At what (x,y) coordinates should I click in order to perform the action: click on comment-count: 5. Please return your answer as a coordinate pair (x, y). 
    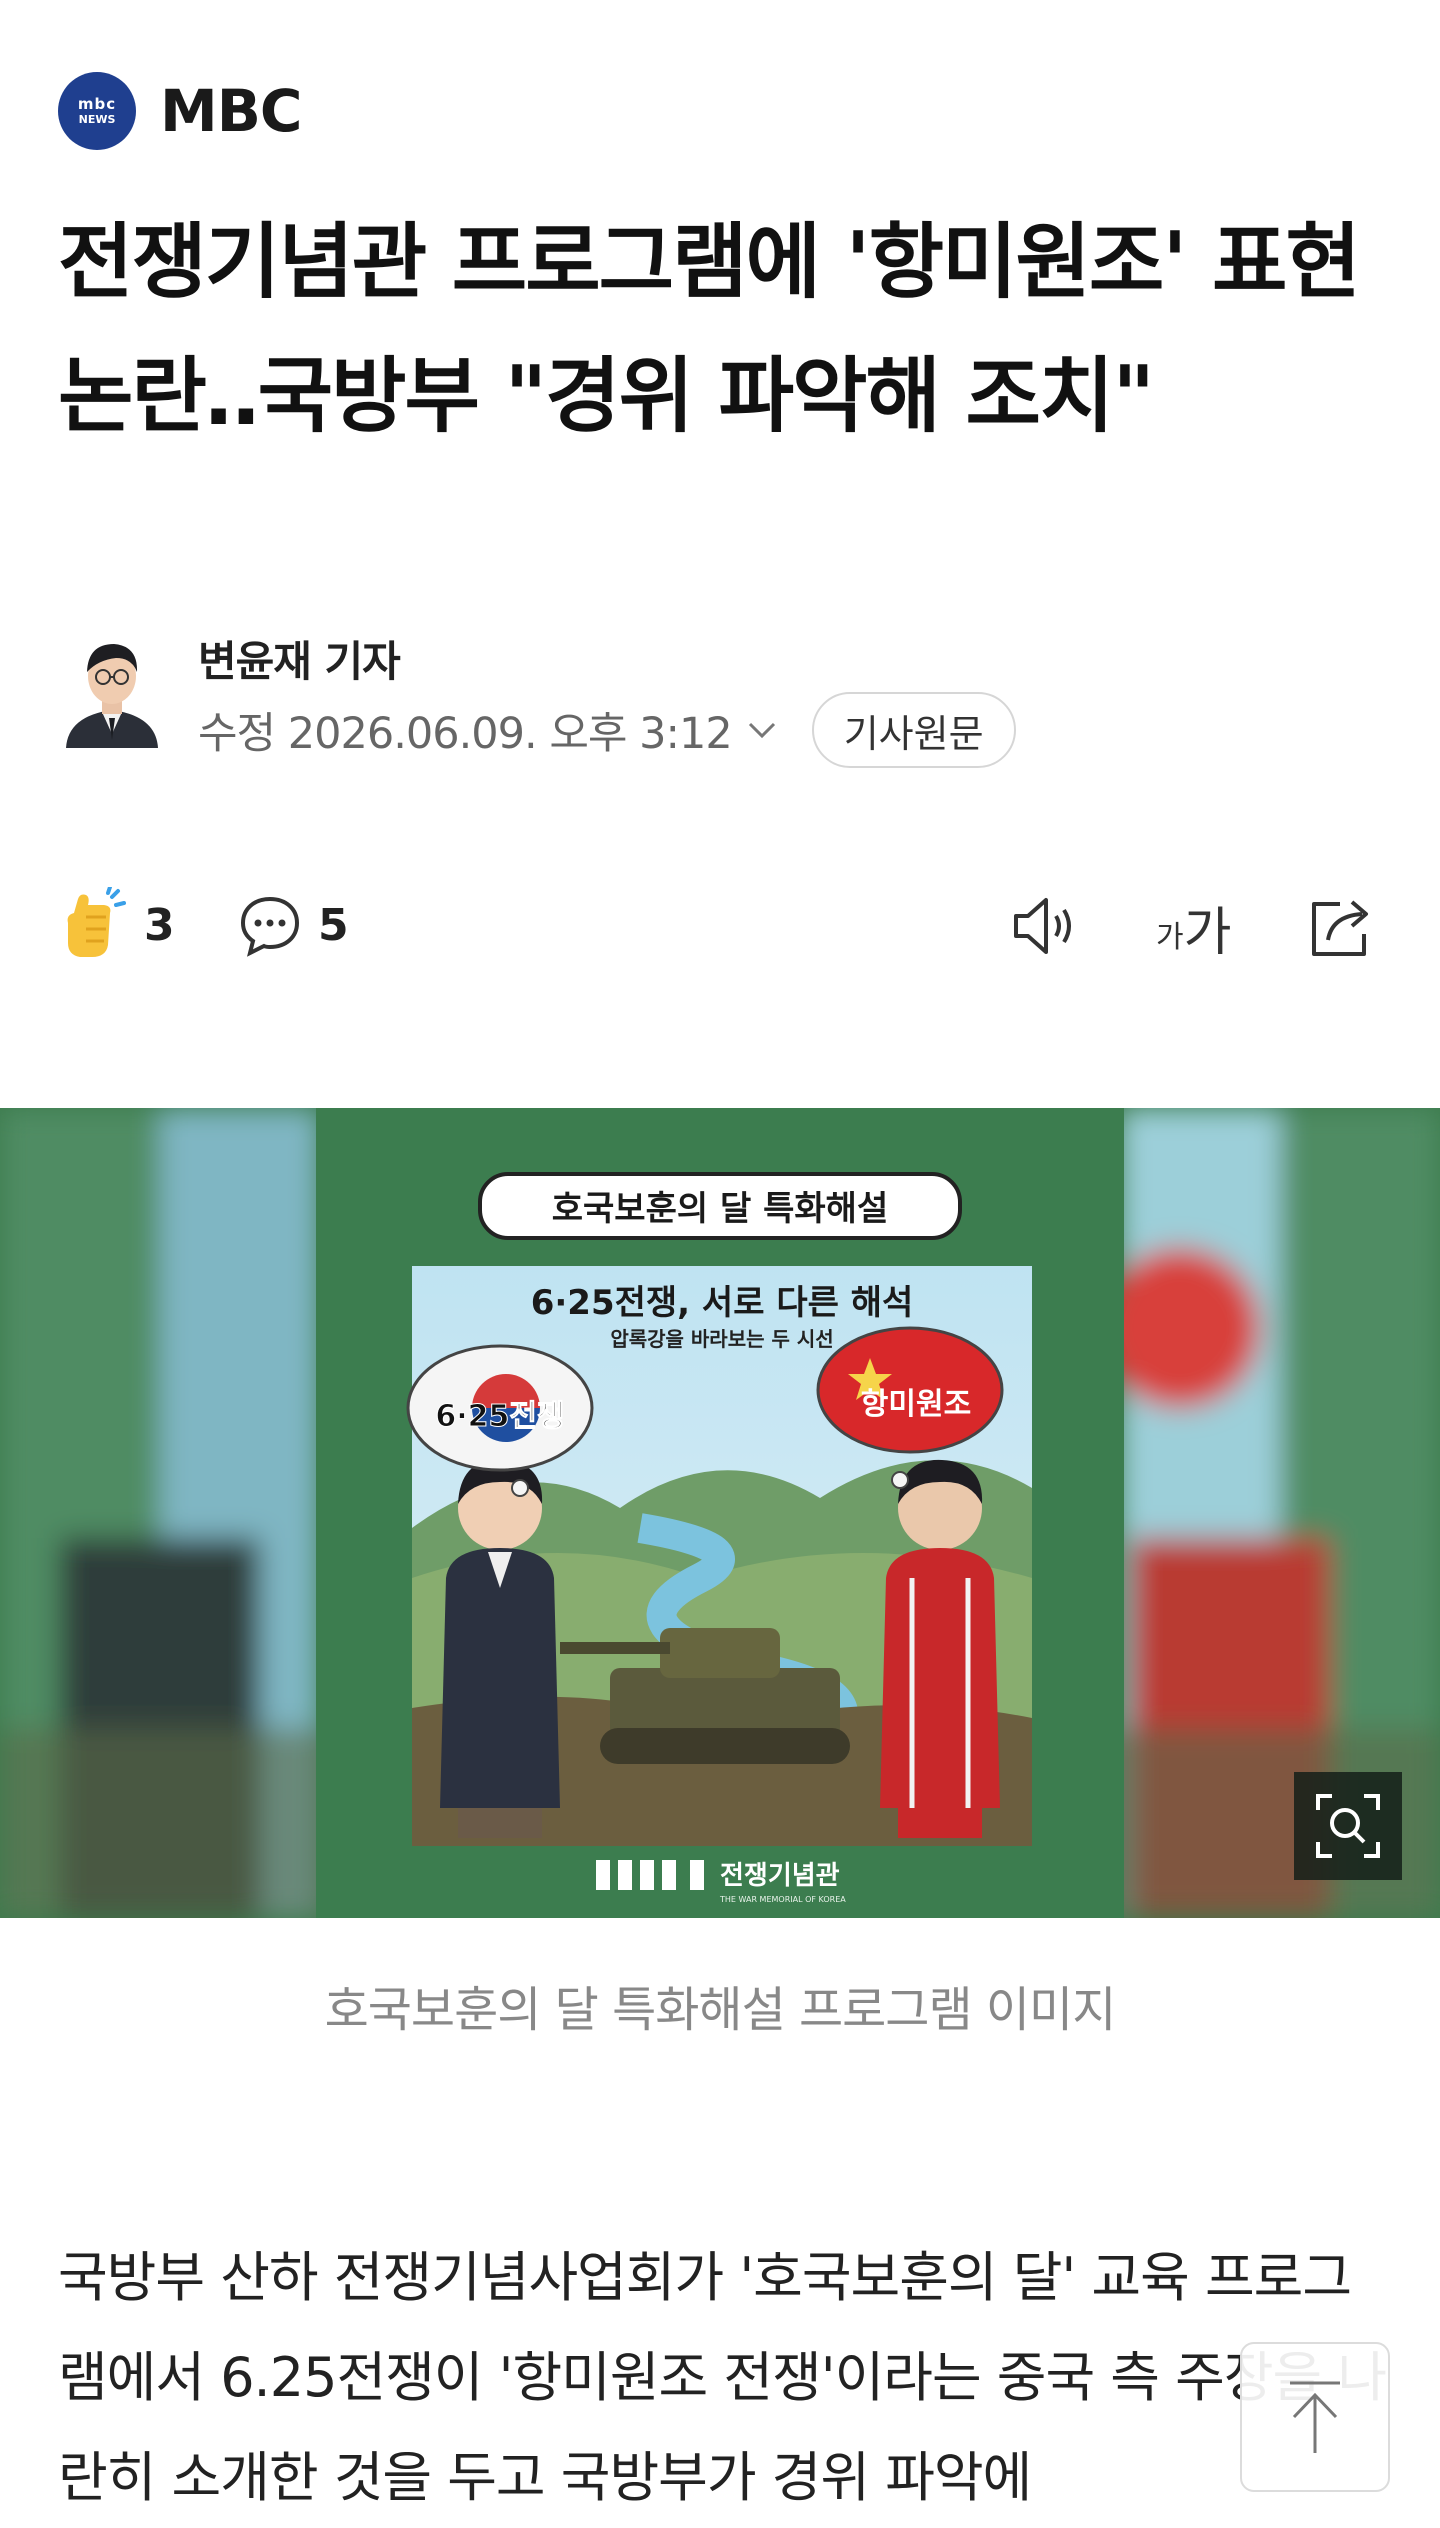
    Looking at the image, I should click on (333, 925).